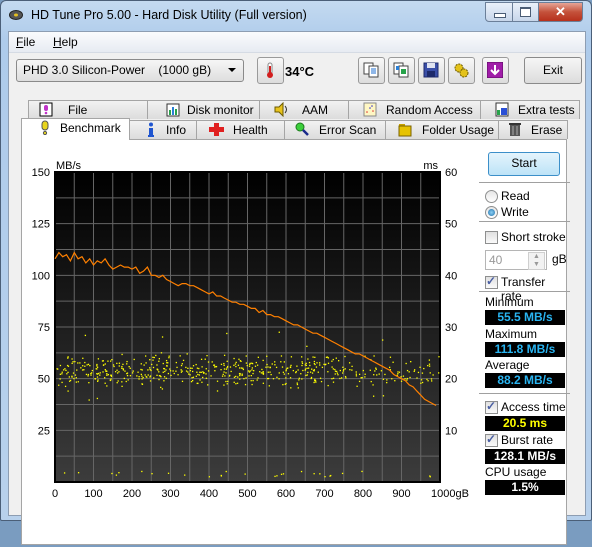 The width and height of the screenshot is (592, 547). I want to click on transfer-rate-checkbox, so click(491, 281).